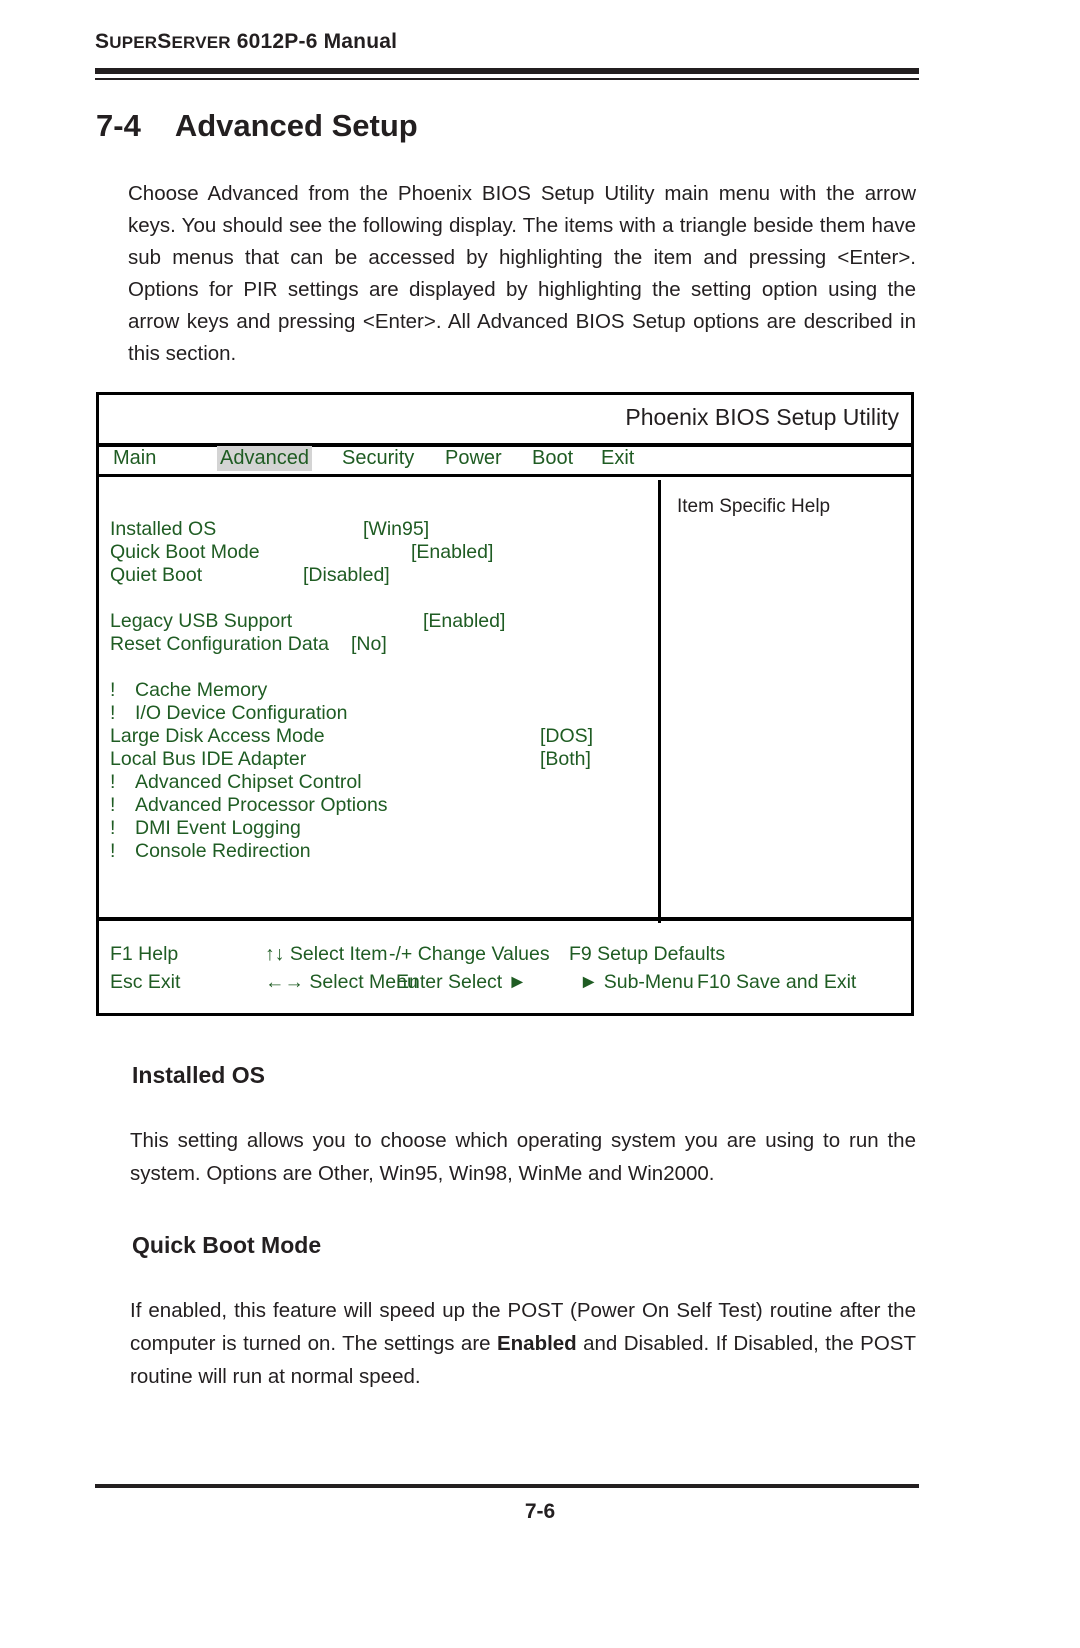 The height and width of the screenshot is (1648, 1080). I want to click on bios-key-hint: Enter Select ►, so click(461, 982).